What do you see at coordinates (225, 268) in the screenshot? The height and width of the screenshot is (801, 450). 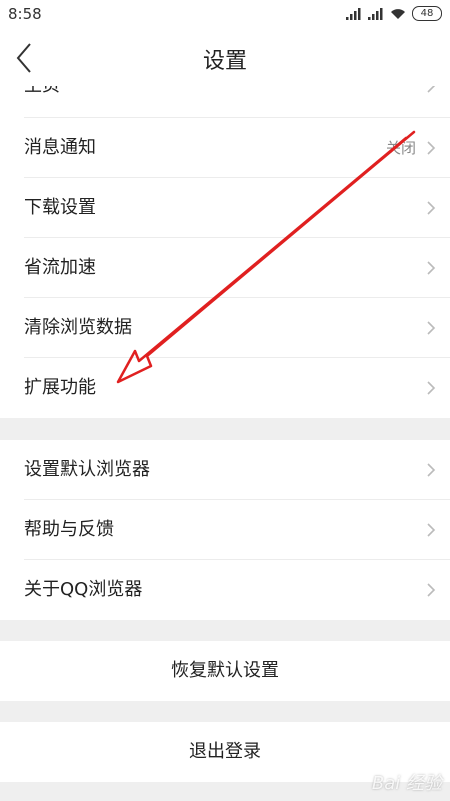 I see `settings-item-data-saver: 省流加速` at bounding box center [225, 268].